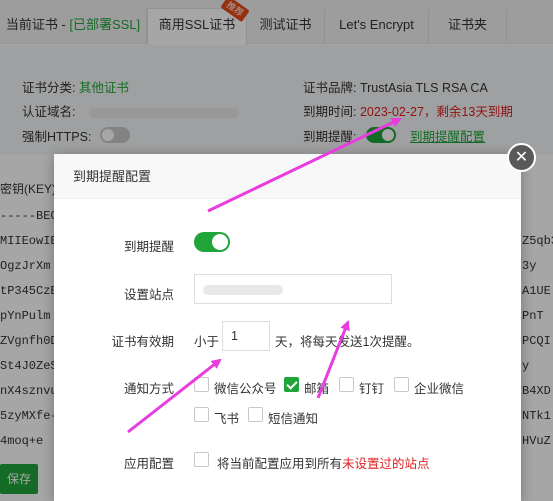  Describe the element at coordinates (291, 384) in the screenshot. I see `channel-email-checkbox` at that location.